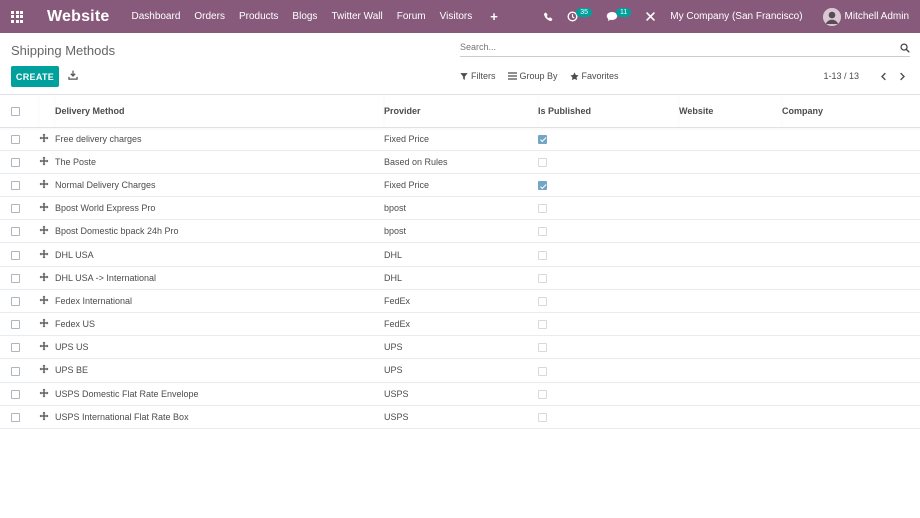 The height and width of the screenshot is (518, 920). Describe the element at coordinates (460, 162) in the screenshot. I see `table-row: The Poste Based on Rules` at that location.